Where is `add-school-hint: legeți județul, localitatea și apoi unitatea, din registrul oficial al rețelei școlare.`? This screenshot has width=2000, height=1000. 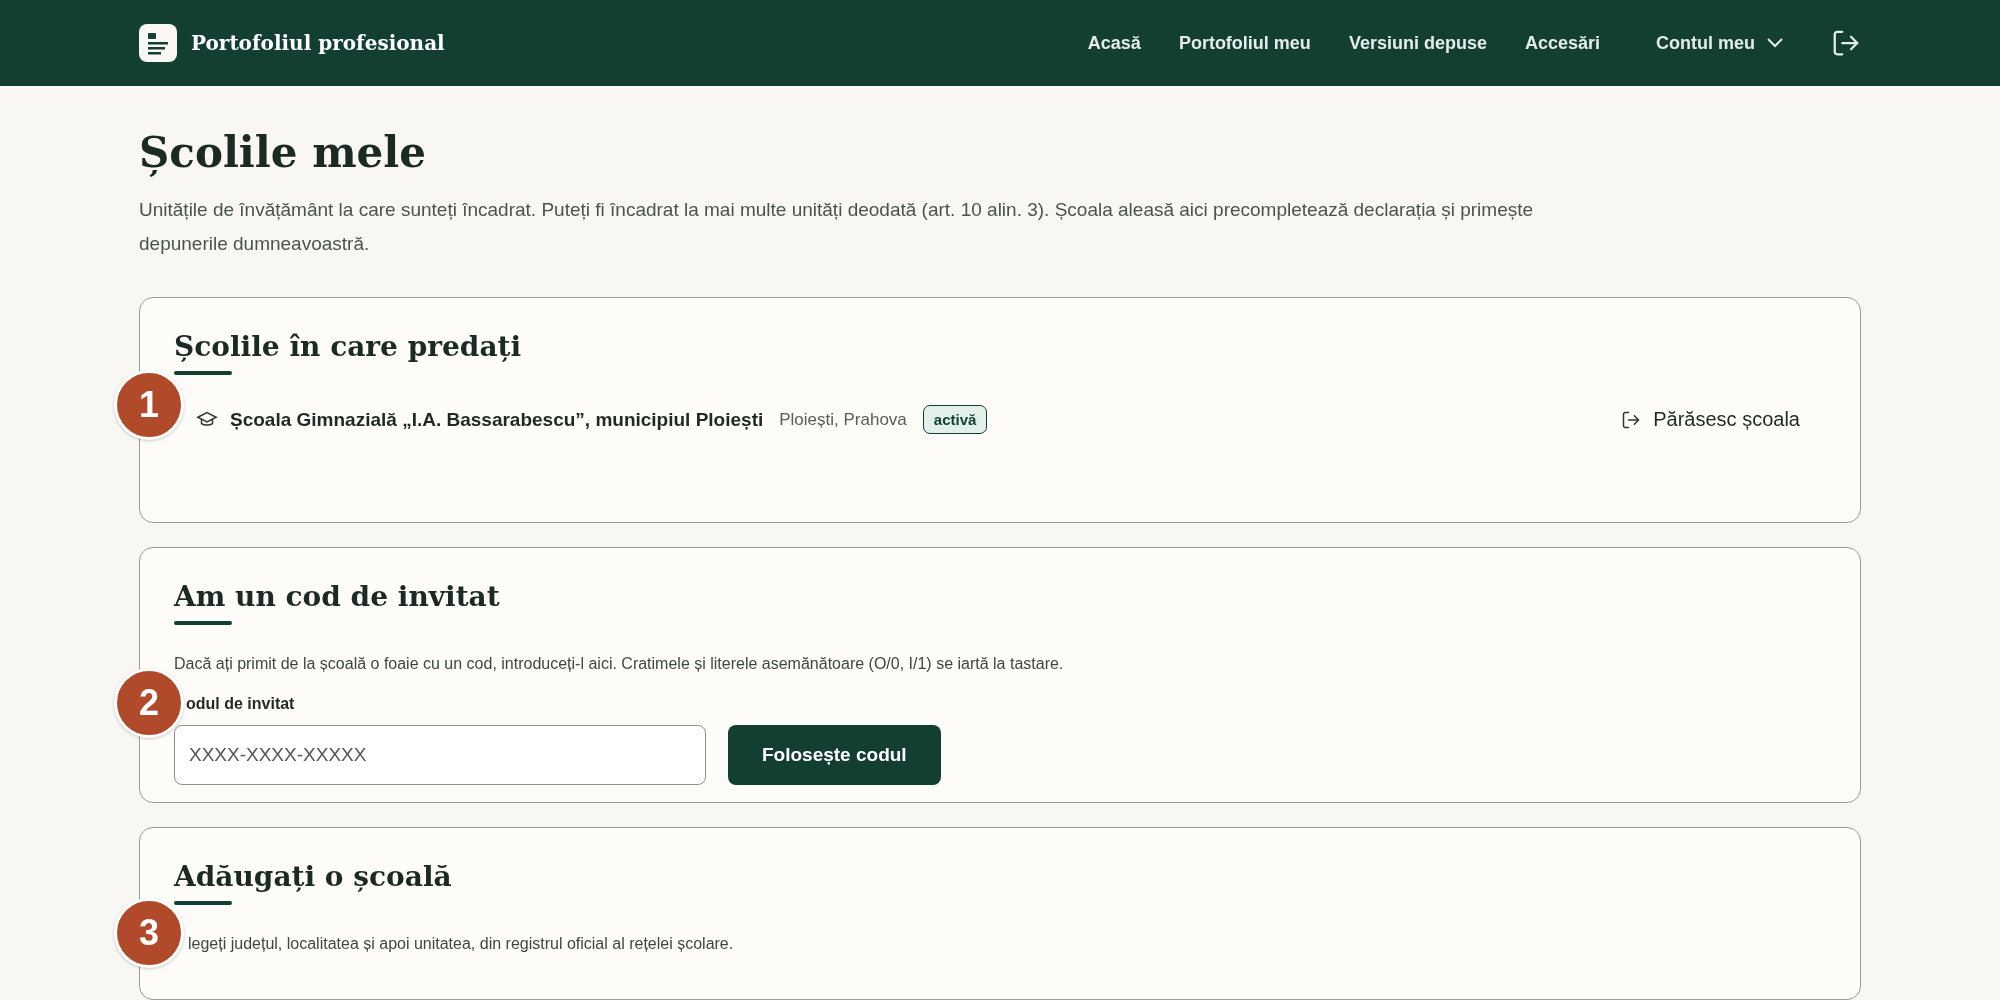
add-school-hint: legeți județul, localitatea și apoi unitatea, din registrul oficial al rețelei școlare. is located at coordinates (461, 943).